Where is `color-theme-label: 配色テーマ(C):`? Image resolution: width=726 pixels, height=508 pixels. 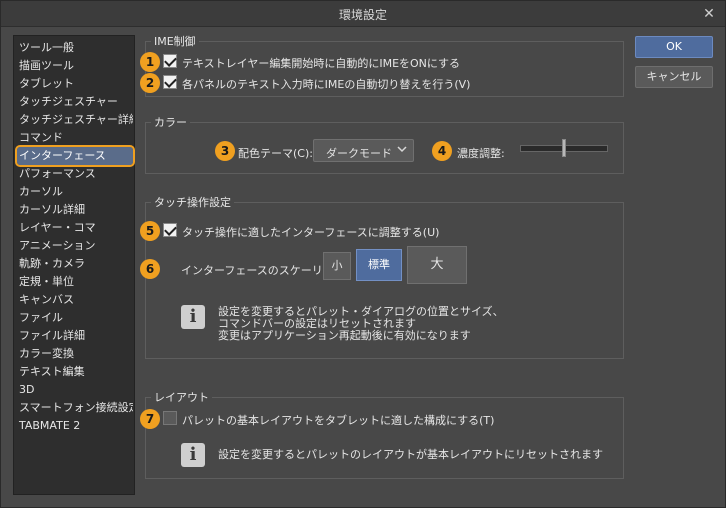
color-theme-label: 配色テーマ(C): is located at coordinates (275, 153).